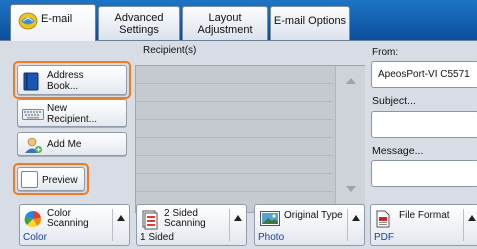  What do you see at coordinates (170, 50) in the screenshot?
I see `recipients-header: Recipient(s)` at bounding box center [170, 50].